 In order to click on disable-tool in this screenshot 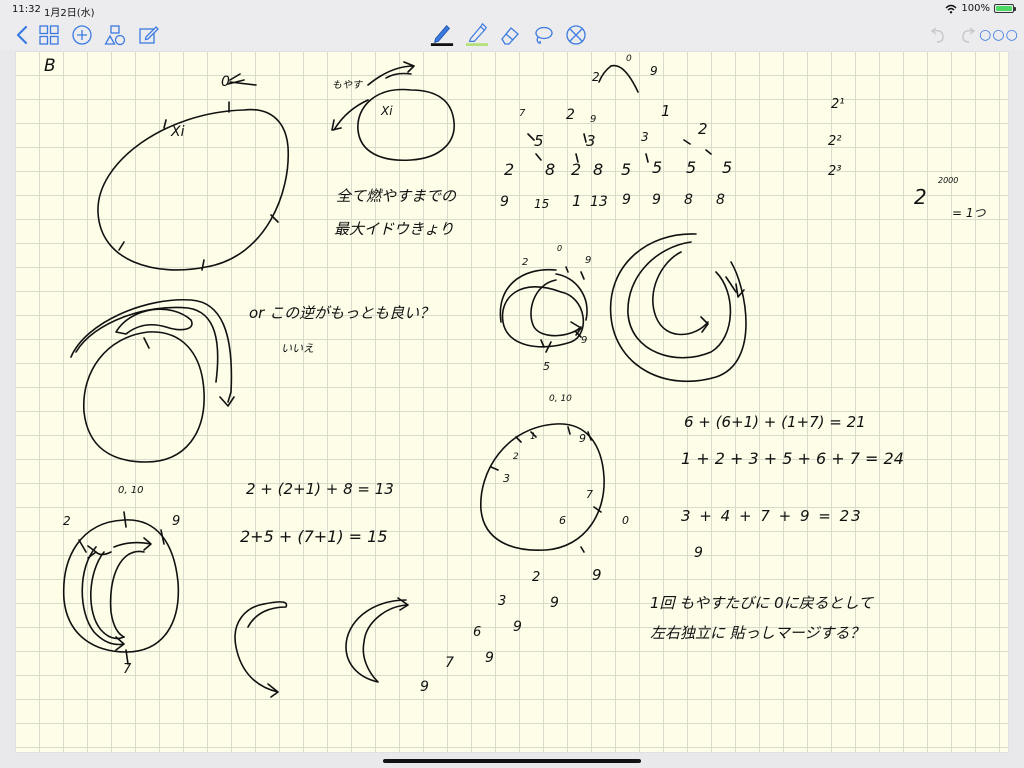, I will do `click(576, 35)`.